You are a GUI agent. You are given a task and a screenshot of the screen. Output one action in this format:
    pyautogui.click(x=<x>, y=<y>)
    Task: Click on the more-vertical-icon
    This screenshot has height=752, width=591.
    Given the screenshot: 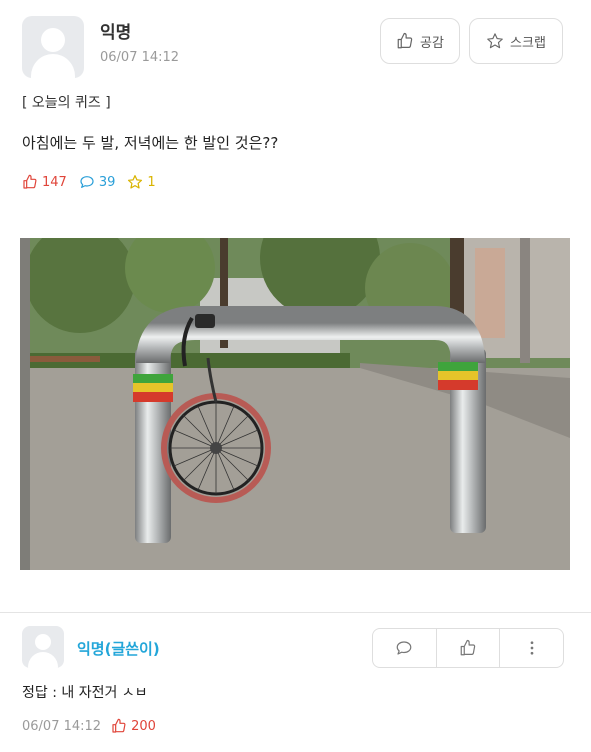 What is the action you would take?
    pyautogui.click(x=532, y=648)
    